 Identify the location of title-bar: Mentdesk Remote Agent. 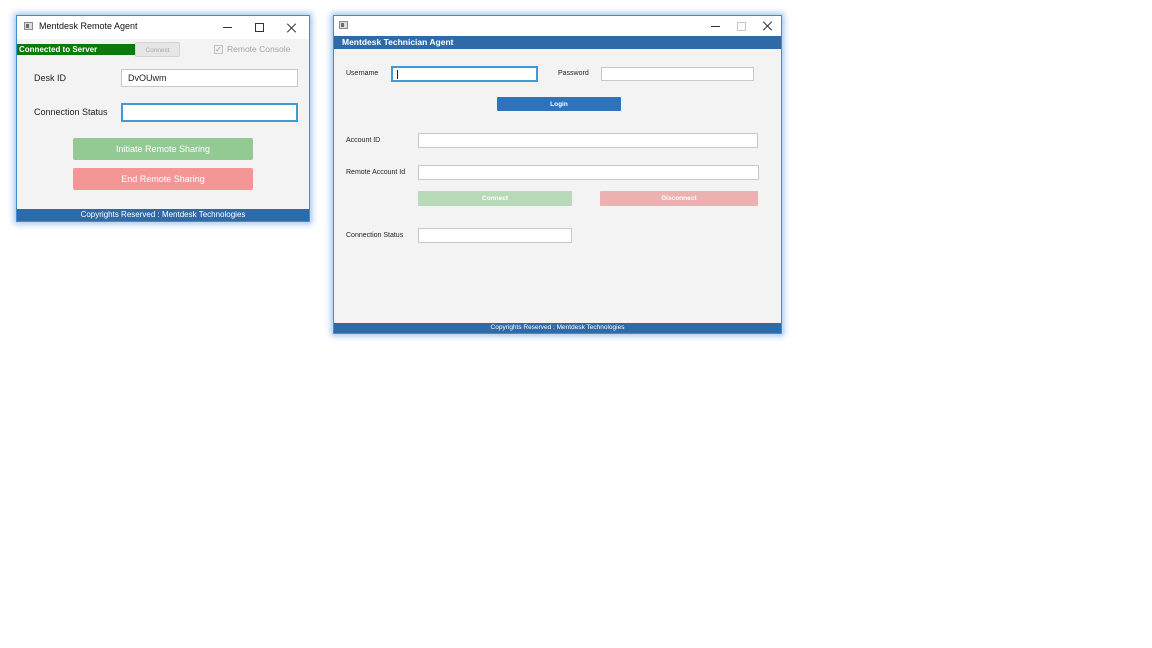
(163, 27).